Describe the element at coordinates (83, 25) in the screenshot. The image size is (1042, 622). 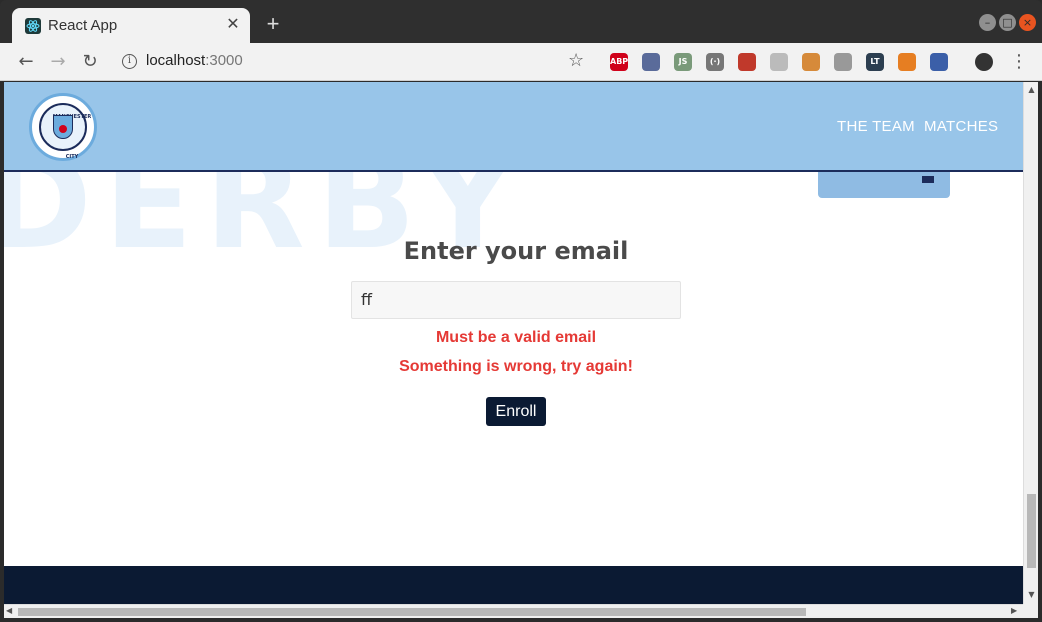
I see `tab-title: React App` at that location.